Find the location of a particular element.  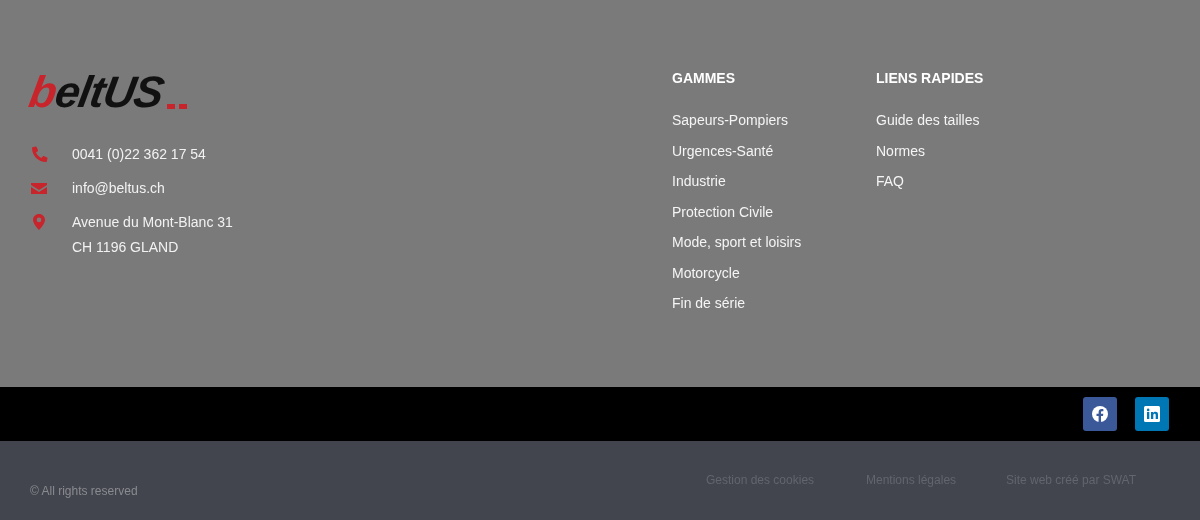

copyright-text: © All rights reserved is located at coordinates (84, 491).